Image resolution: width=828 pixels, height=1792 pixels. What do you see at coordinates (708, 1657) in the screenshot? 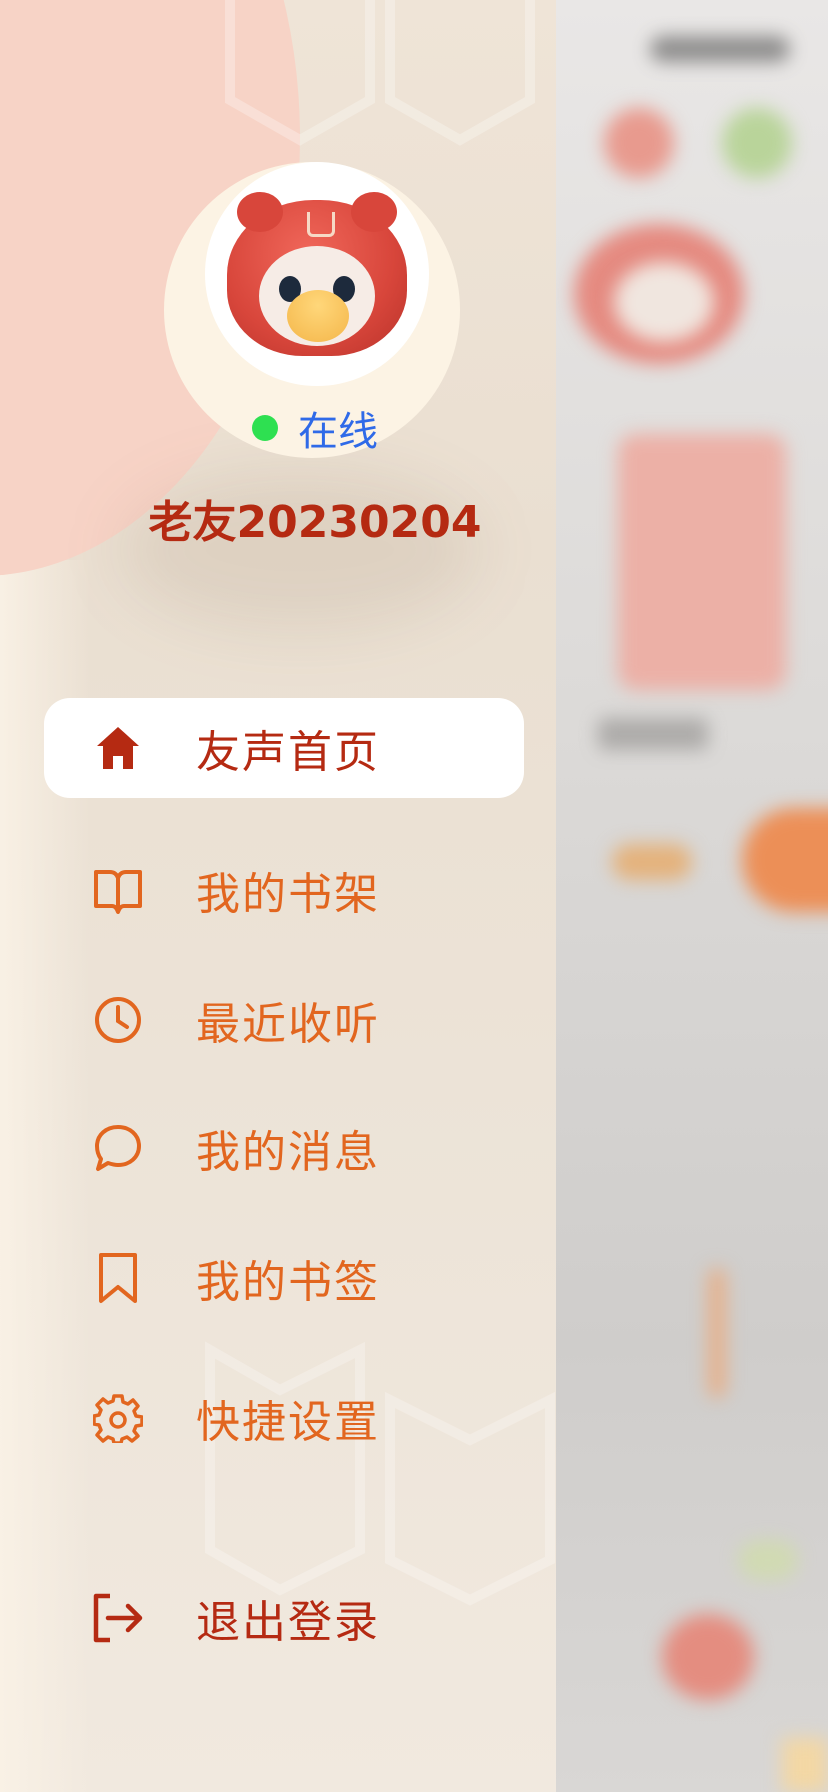
I see `blurred-bottom-avatar` at bounding box center [708, 1657].